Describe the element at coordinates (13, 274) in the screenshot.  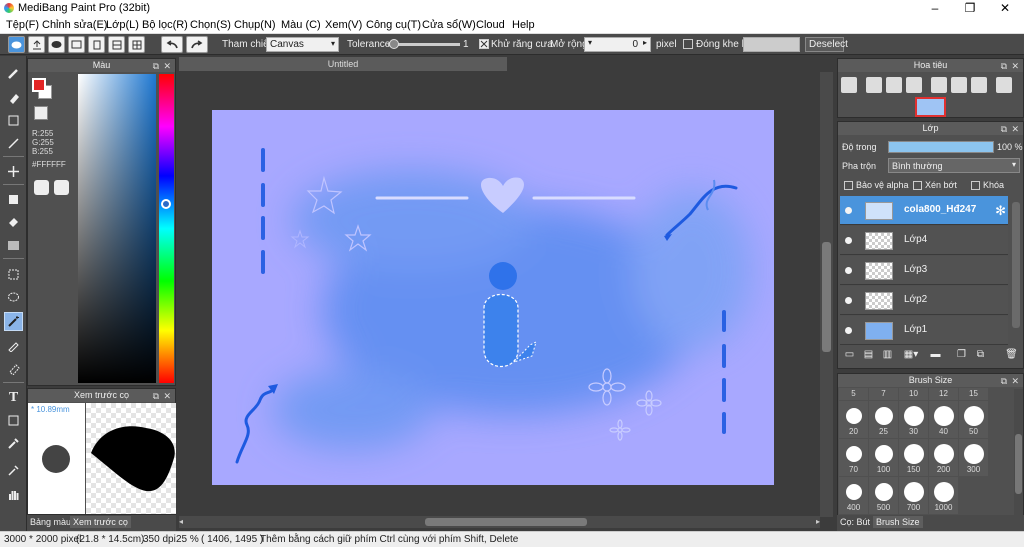
I see `select-rect-tool-icon` at that location.